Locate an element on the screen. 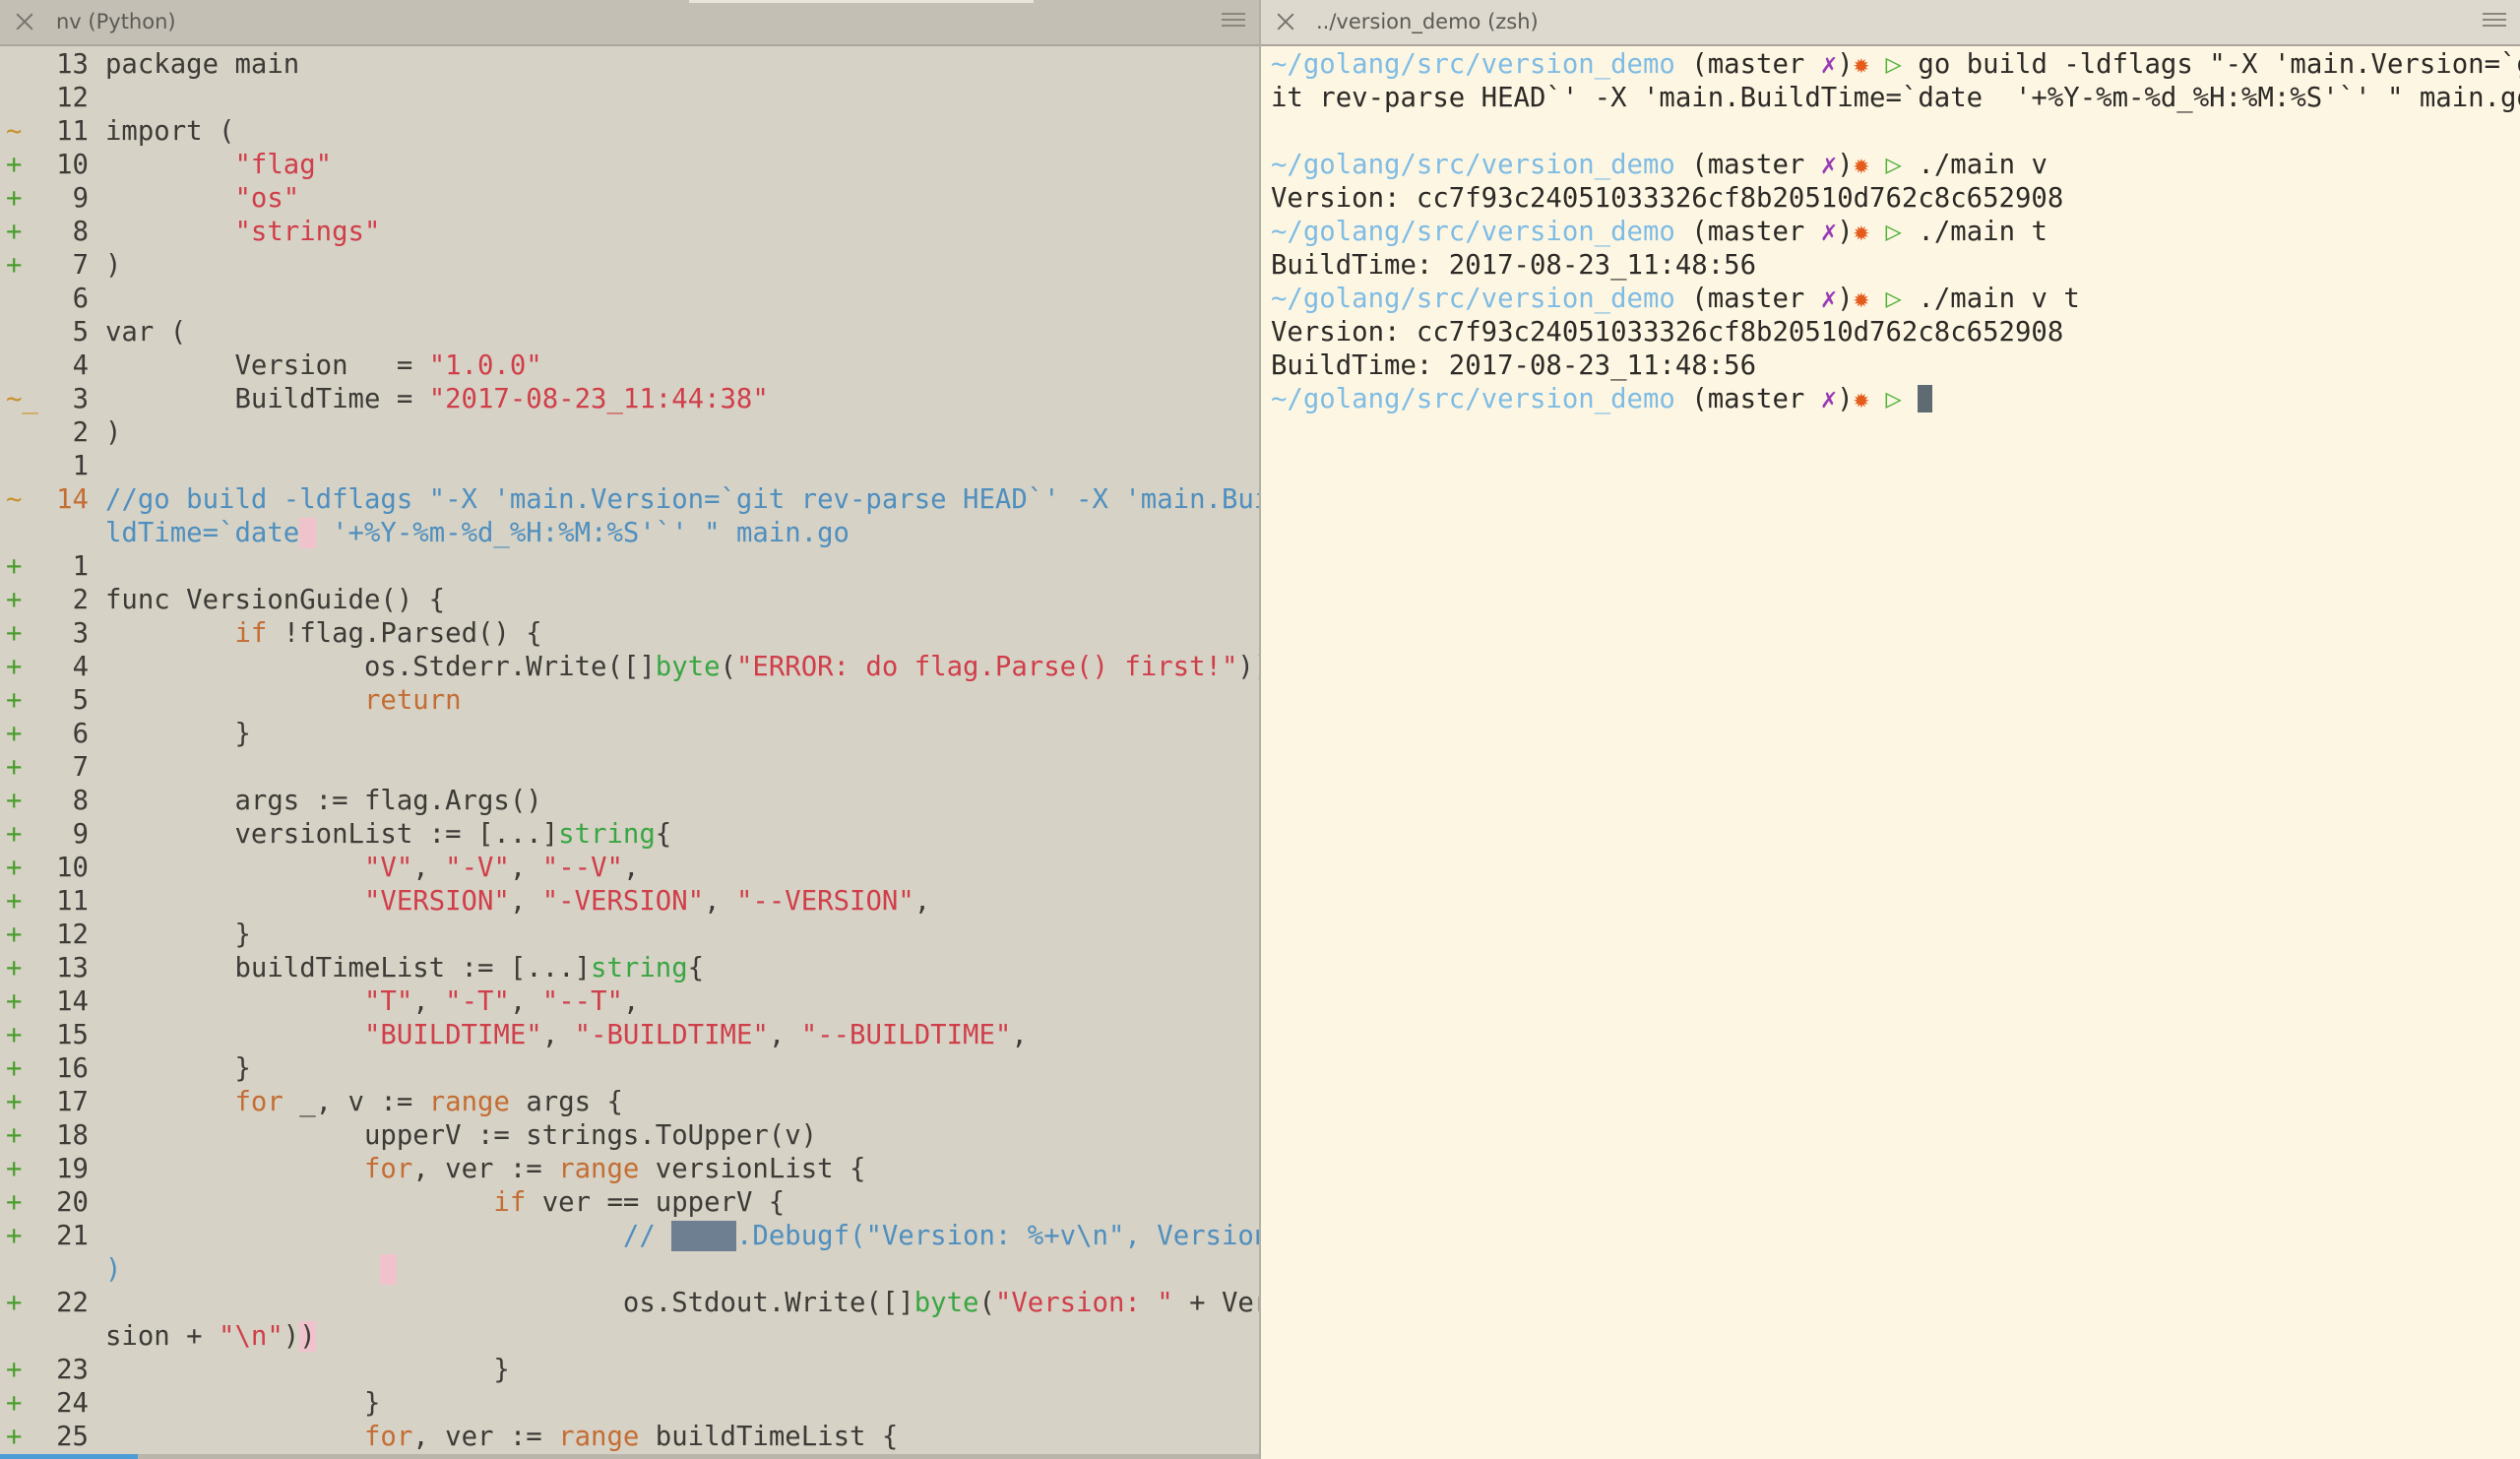  dirty-icon: ✗ is located at coordinates (1829, 165).